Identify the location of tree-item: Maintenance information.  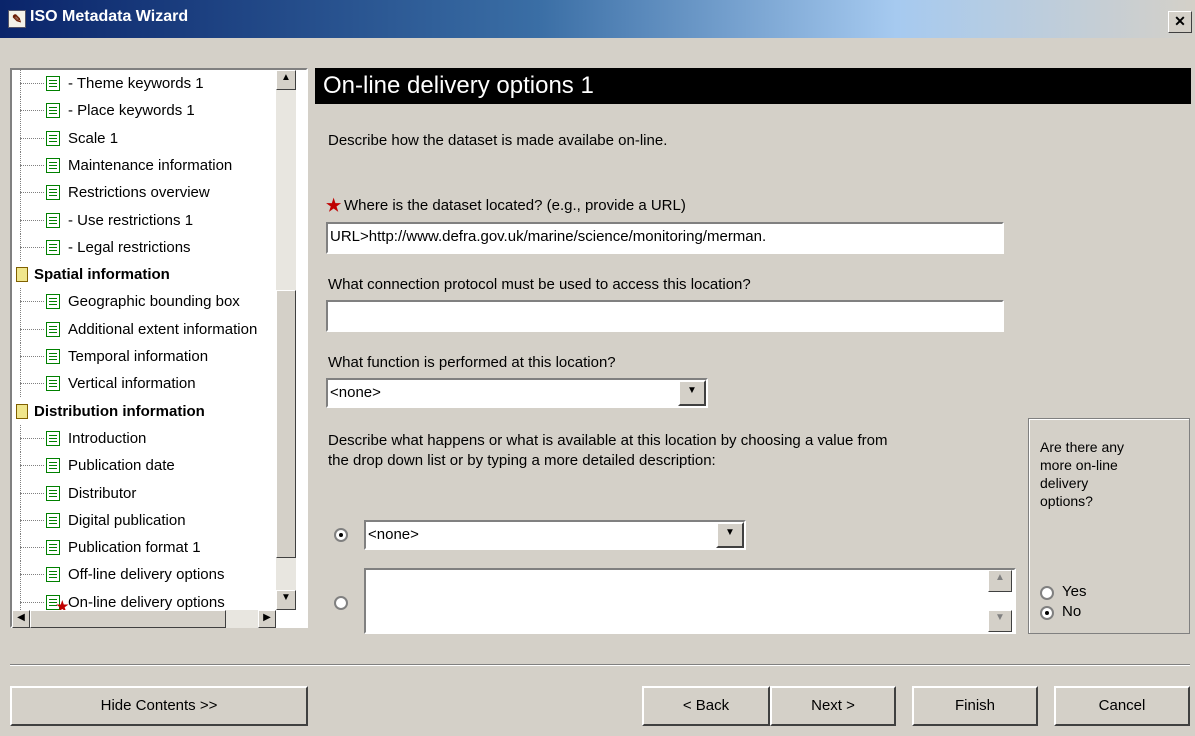
(147, 165).